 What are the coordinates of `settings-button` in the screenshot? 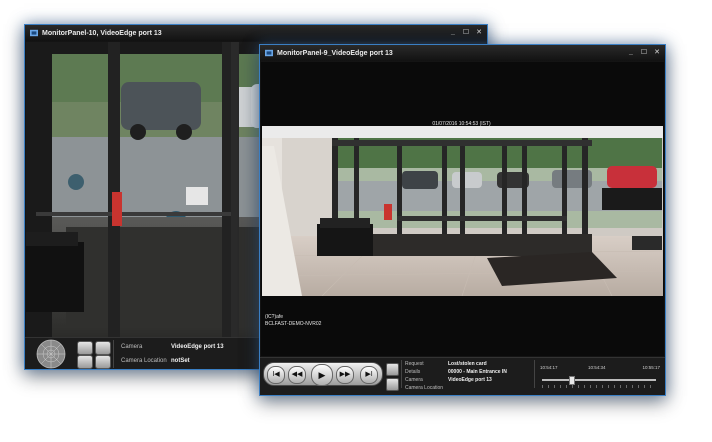 It's located at (103, 362).